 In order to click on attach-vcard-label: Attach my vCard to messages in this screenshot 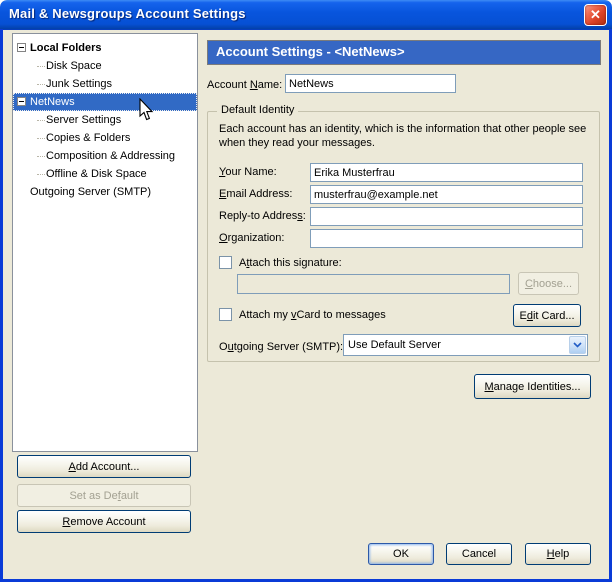, I will do `click(312, 315)`.